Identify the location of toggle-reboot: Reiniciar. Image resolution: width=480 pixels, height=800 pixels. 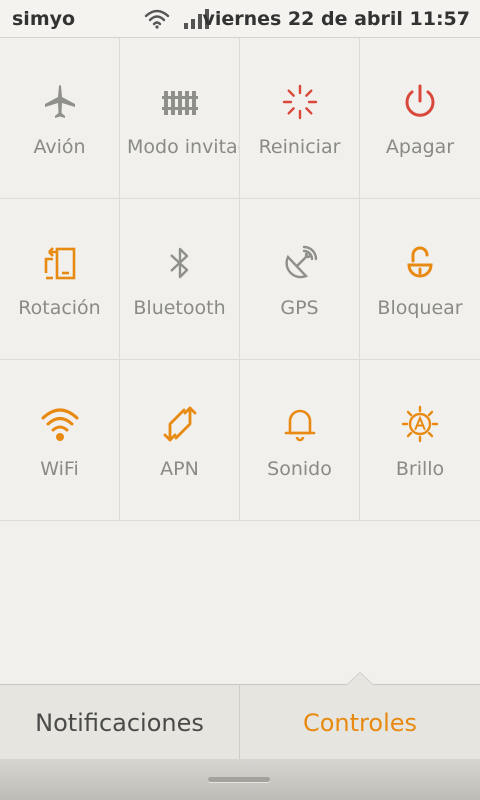
(300, 118).